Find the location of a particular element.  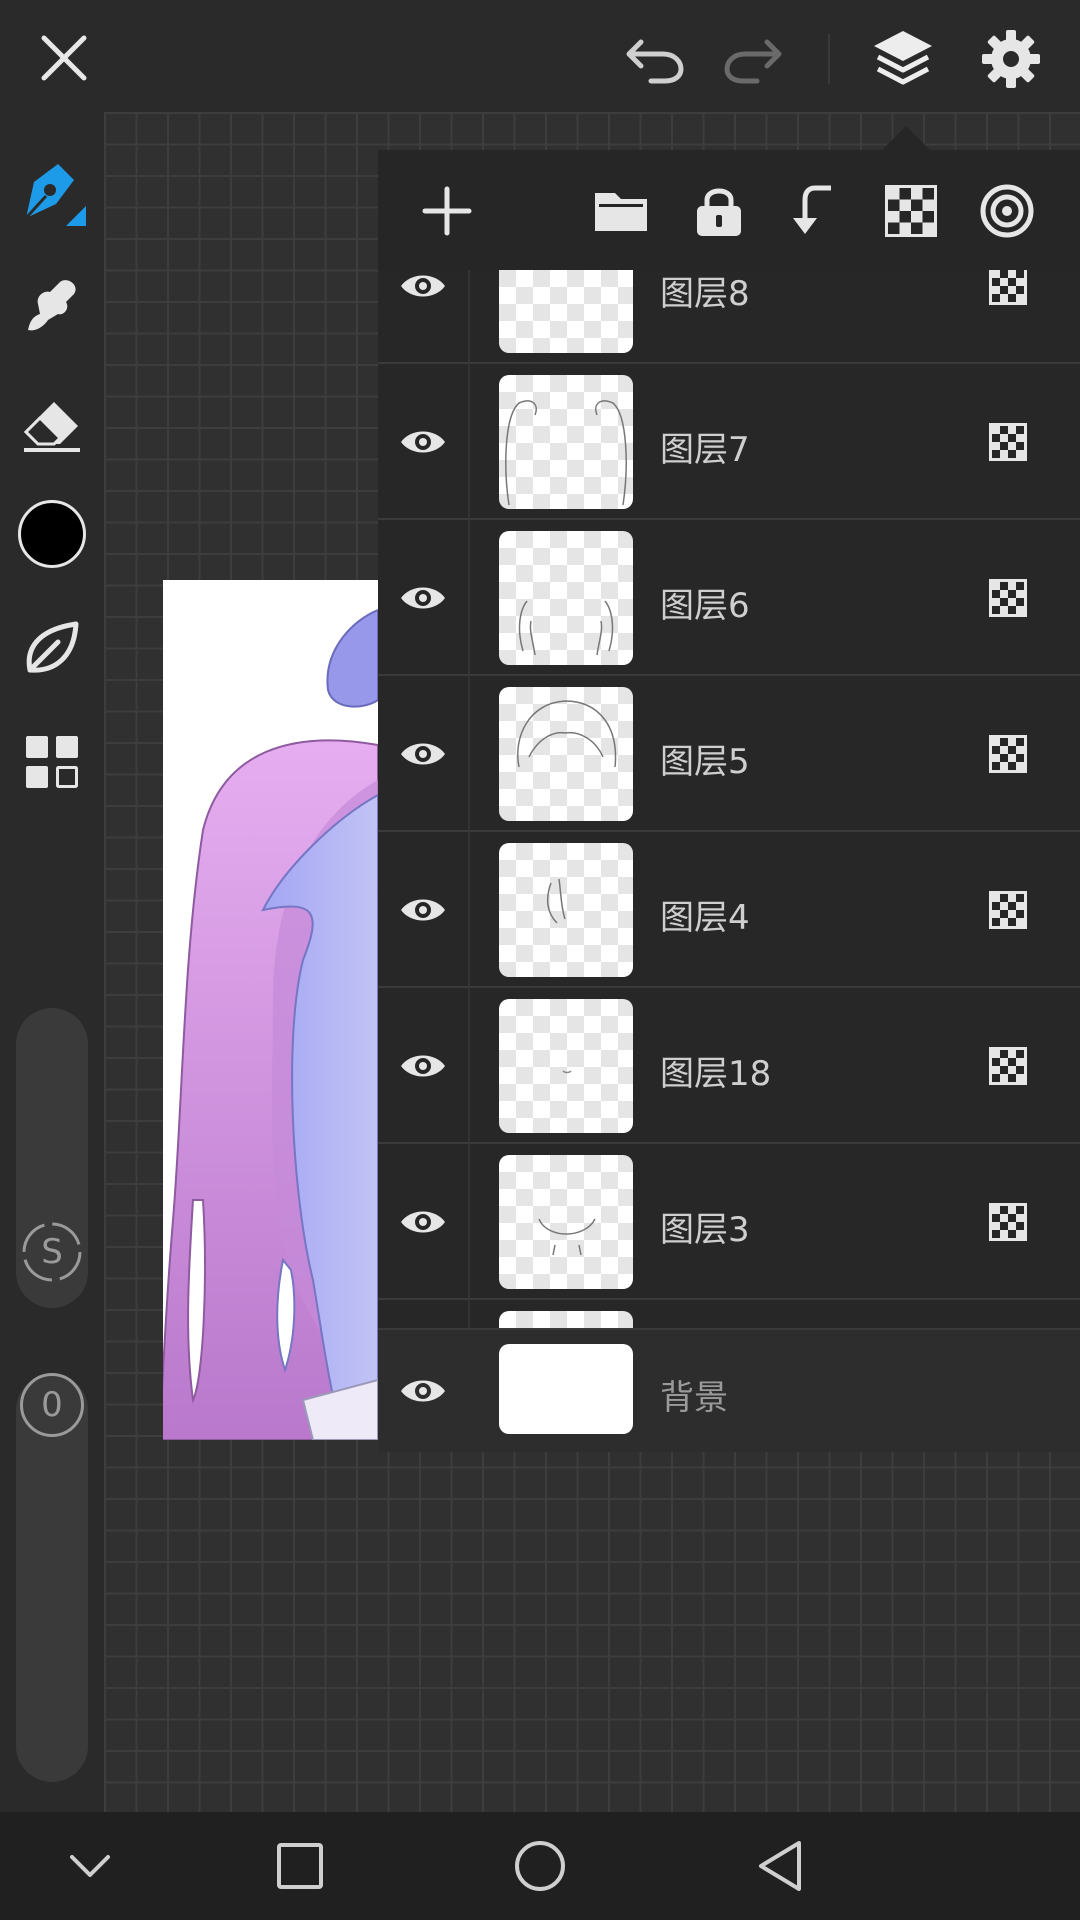

layer-row: 图层6 is located at coordinates (729, 598).